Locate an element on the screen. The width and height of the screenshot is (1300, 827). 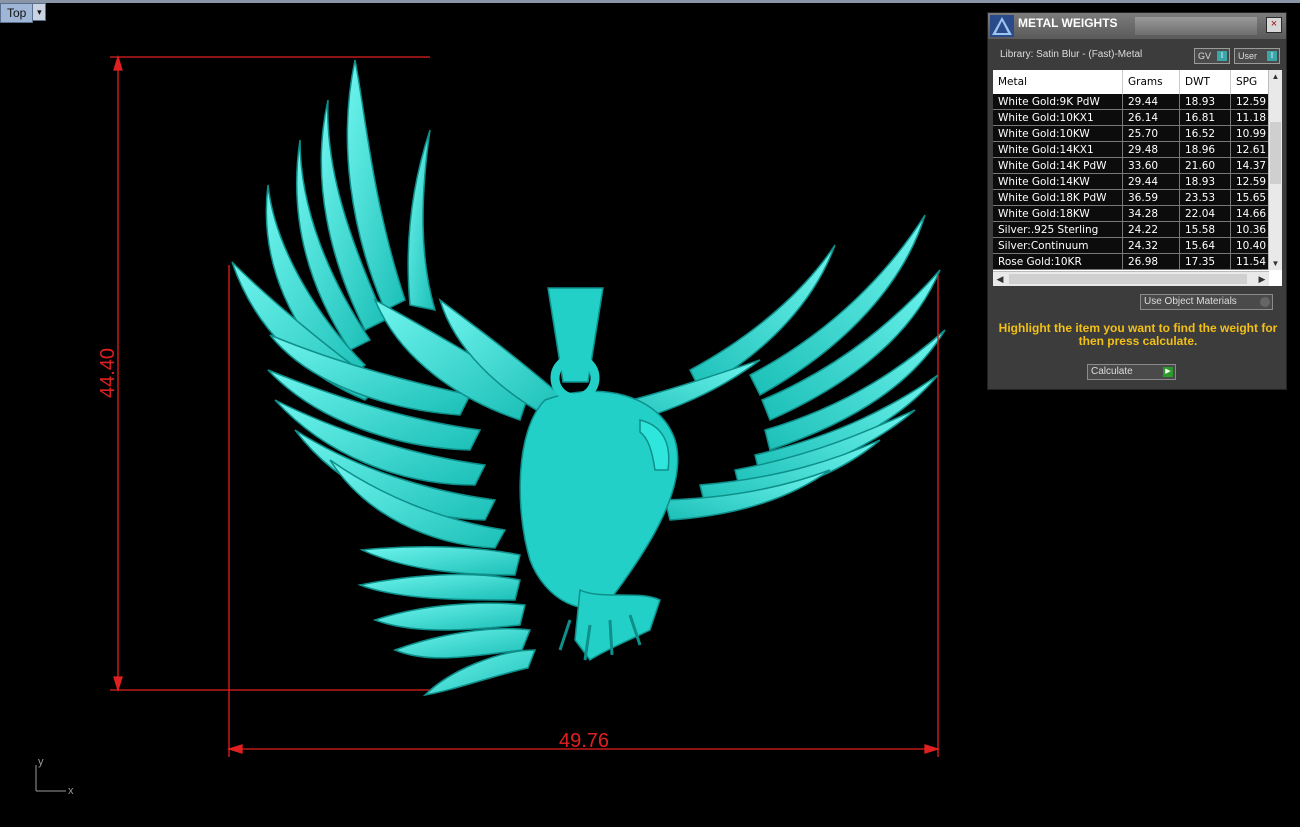
cell-metal: White Gold:10KX1 is located at coordinates (1058, 117).